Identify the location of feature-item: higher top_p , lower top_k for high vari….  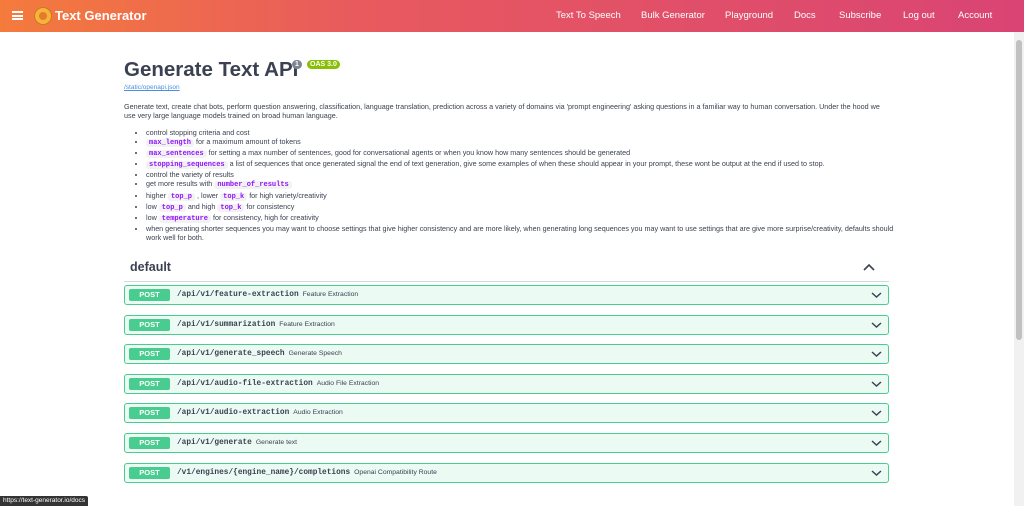
(527, 196).